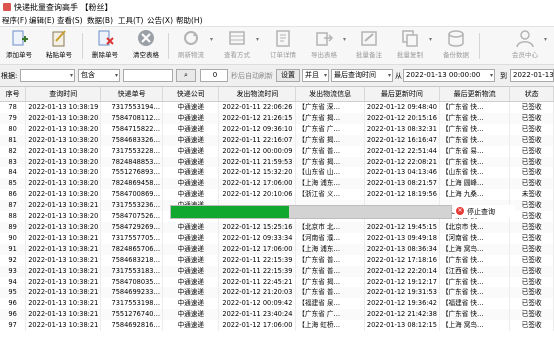 This screenshot has height=347, width=554. I want to click on paste-number-button: 粘贴单号, so click(59, 45).